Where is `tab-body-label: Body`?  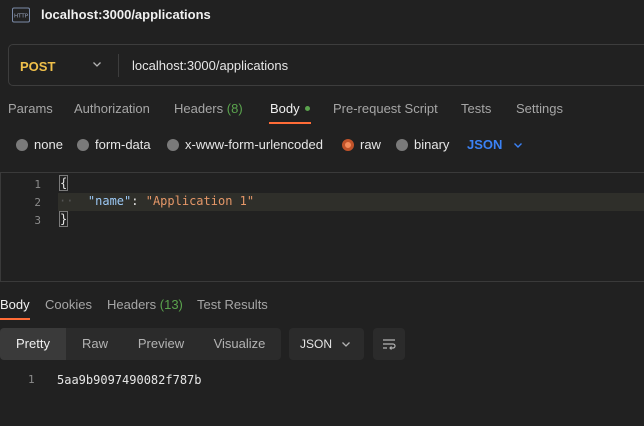 tab-body-label: Body is located at coordinates (285, 108).